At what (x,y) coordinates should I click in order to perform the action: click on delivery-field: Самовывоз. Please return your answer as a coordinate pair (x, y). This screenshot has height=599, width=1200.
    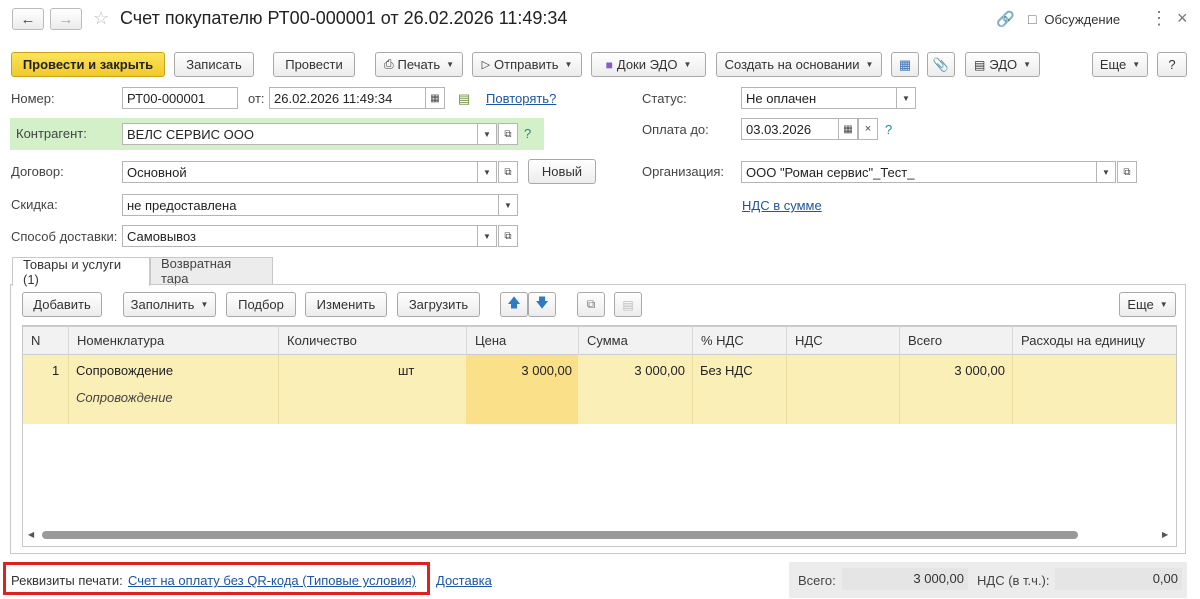
    Looking at the image, I should click on (300, 236).